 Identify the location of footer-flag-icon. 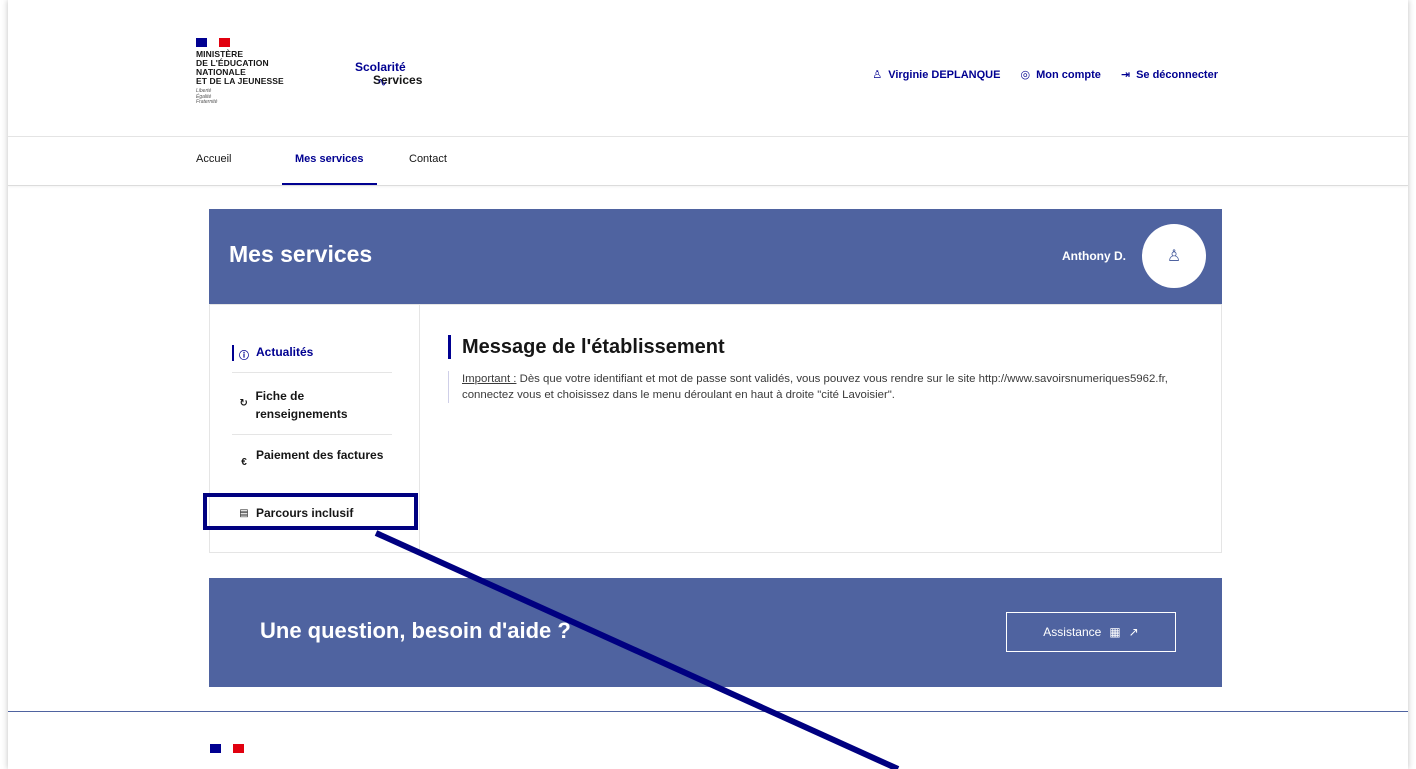
(227, 748).